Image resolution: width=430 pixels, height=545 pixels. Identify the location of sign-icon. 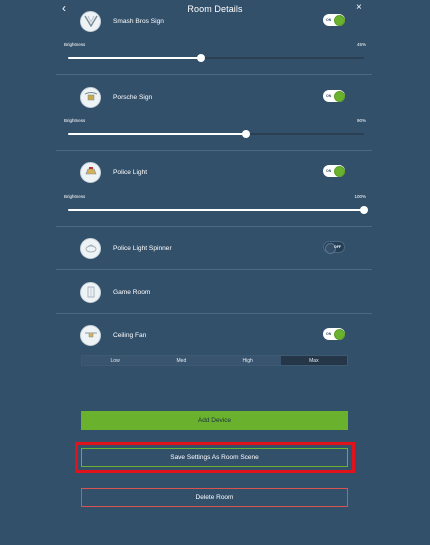
(90, 97).